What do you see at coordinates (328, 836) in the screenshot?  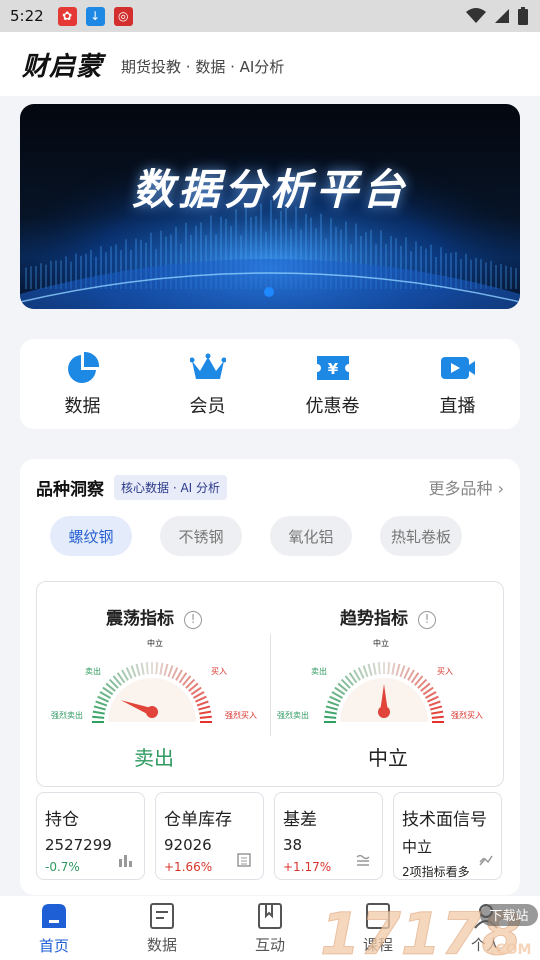 I see `stat-basis: 基差 38 +1.17%` at bounding box center [328, 836].